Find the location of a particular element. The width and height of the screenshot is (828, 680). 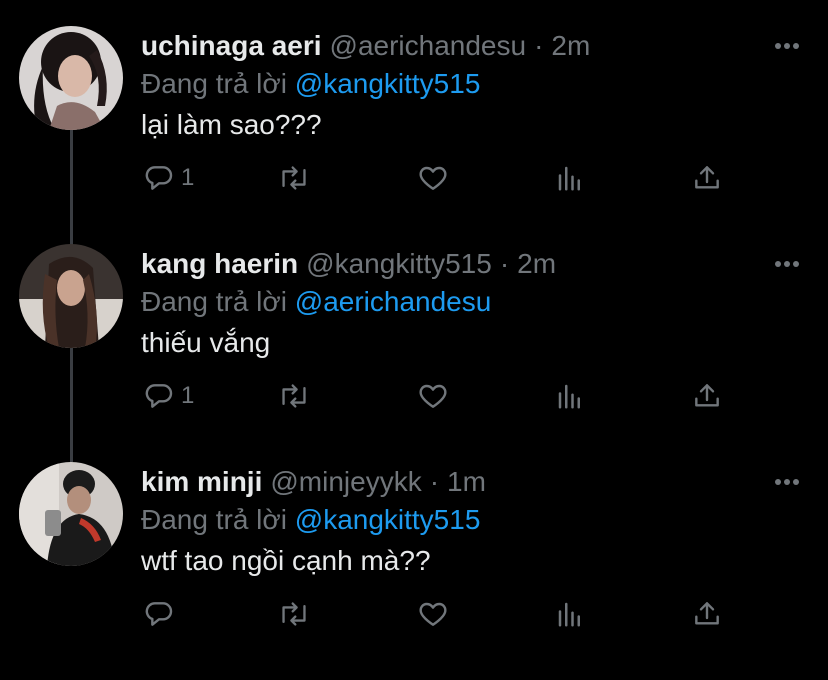

action-bar is located at coordinates (441, 614).